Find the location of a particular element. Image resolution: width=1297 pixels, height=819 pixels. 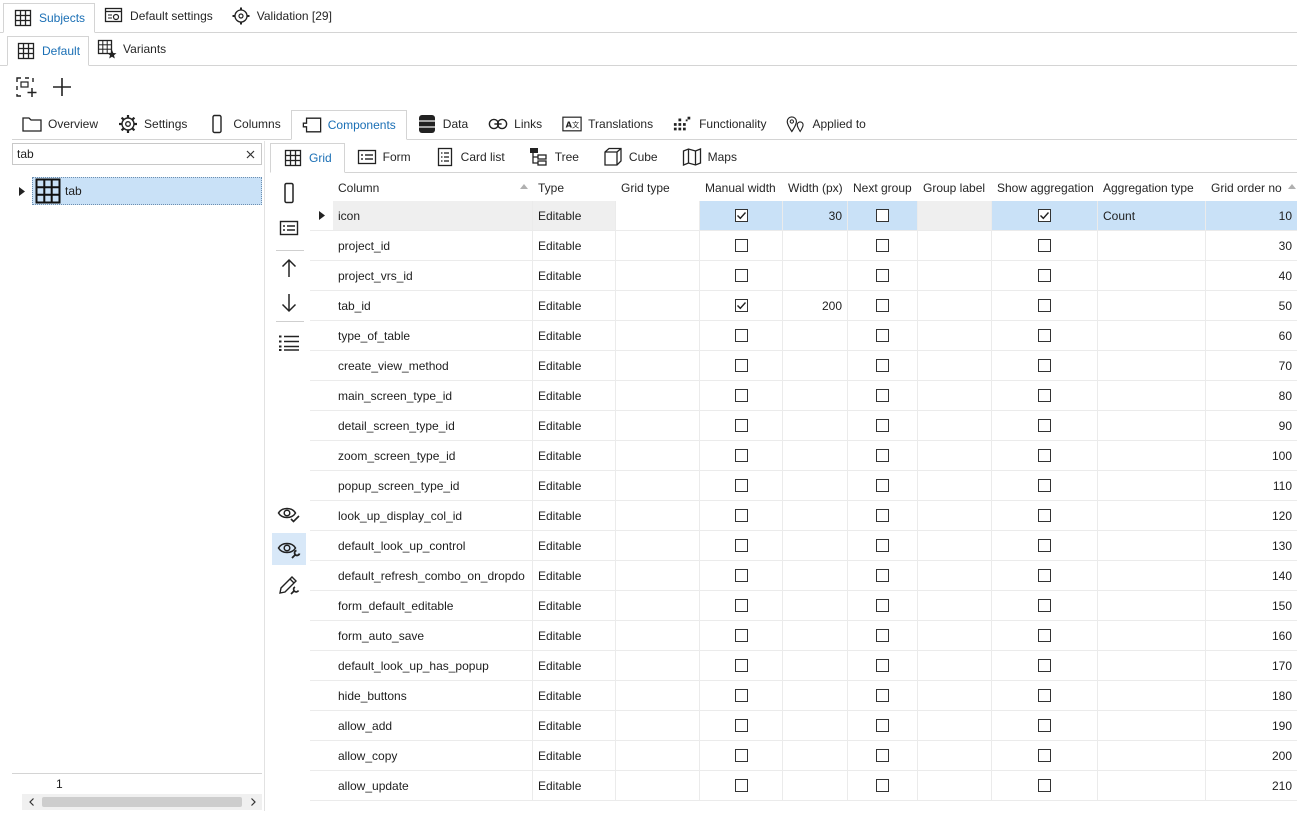

scrollbar-thumb is located at coordinates (142, 802).